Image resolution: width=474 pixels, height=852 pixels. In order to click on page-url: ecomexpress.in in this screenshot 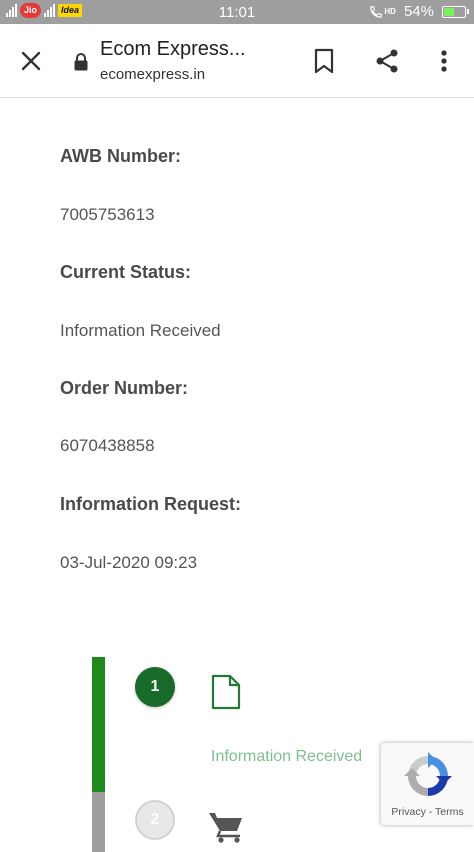, I will do `click(152, 74)`.